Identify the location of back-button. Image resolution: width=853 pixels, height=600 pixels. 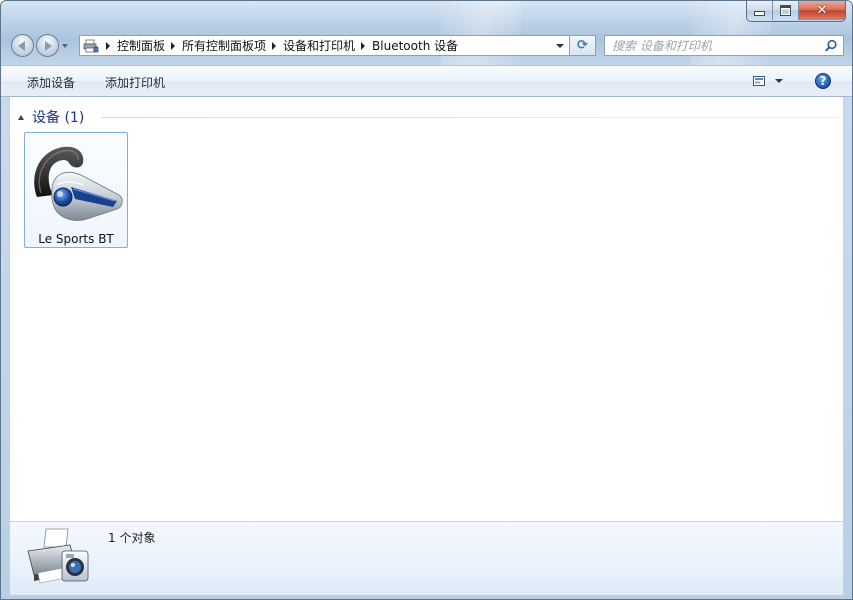
(22, 45).